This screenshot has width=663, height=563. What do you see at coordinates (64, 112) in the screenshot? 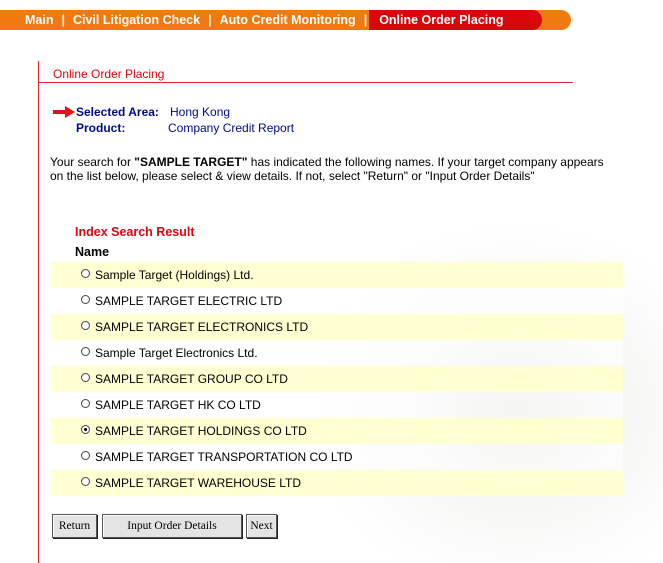
I see `arrow-right-icon` at bounding box center [64, 112].